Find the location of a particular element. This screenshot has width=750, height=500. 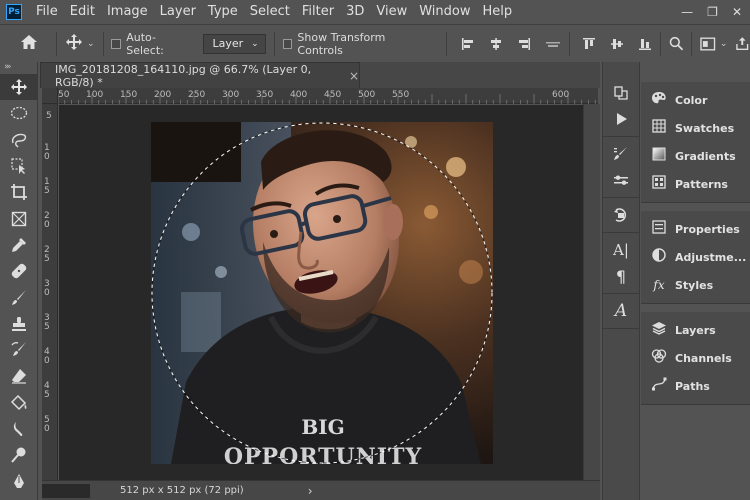

panel-swatches: Swatches is located at coordinates (695, 128).